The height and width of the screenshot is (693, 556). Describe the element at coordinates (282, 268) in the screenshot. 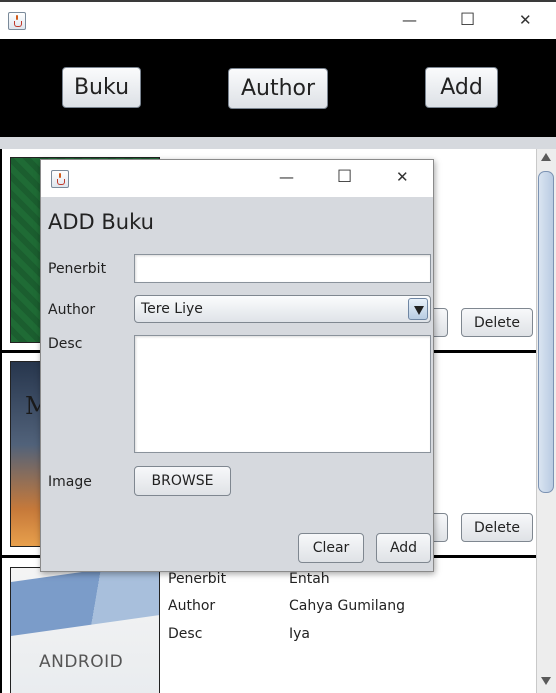

I see `penerbit-input` at that location.